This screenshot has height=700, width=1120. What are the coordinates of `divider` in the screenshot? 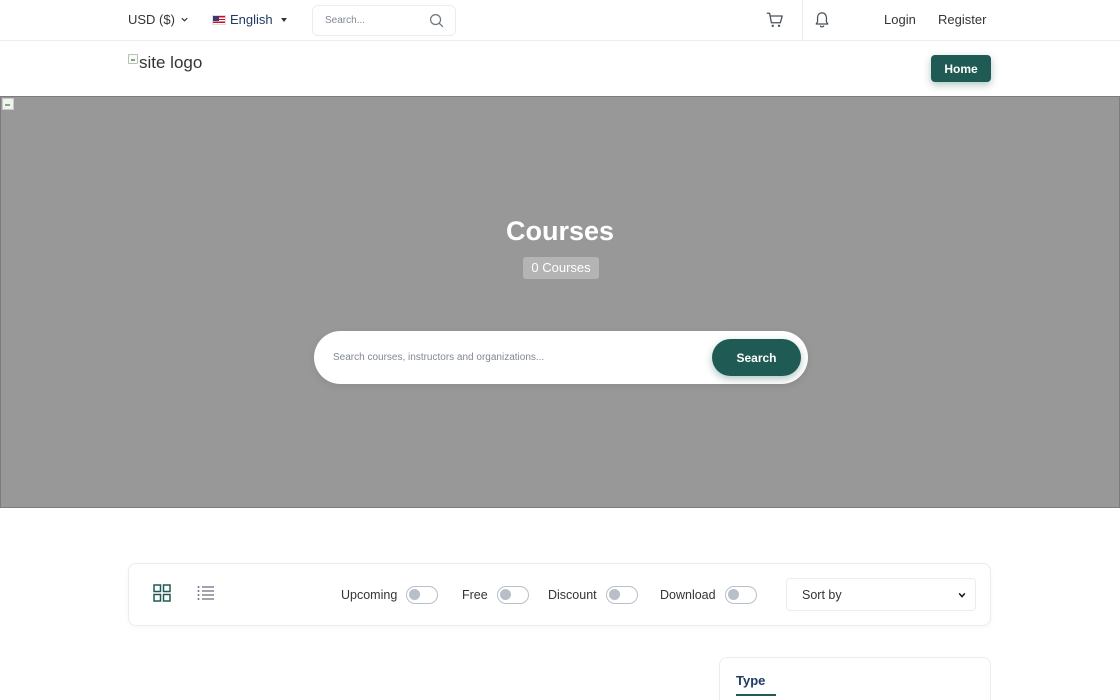 It's located at (802, 20).